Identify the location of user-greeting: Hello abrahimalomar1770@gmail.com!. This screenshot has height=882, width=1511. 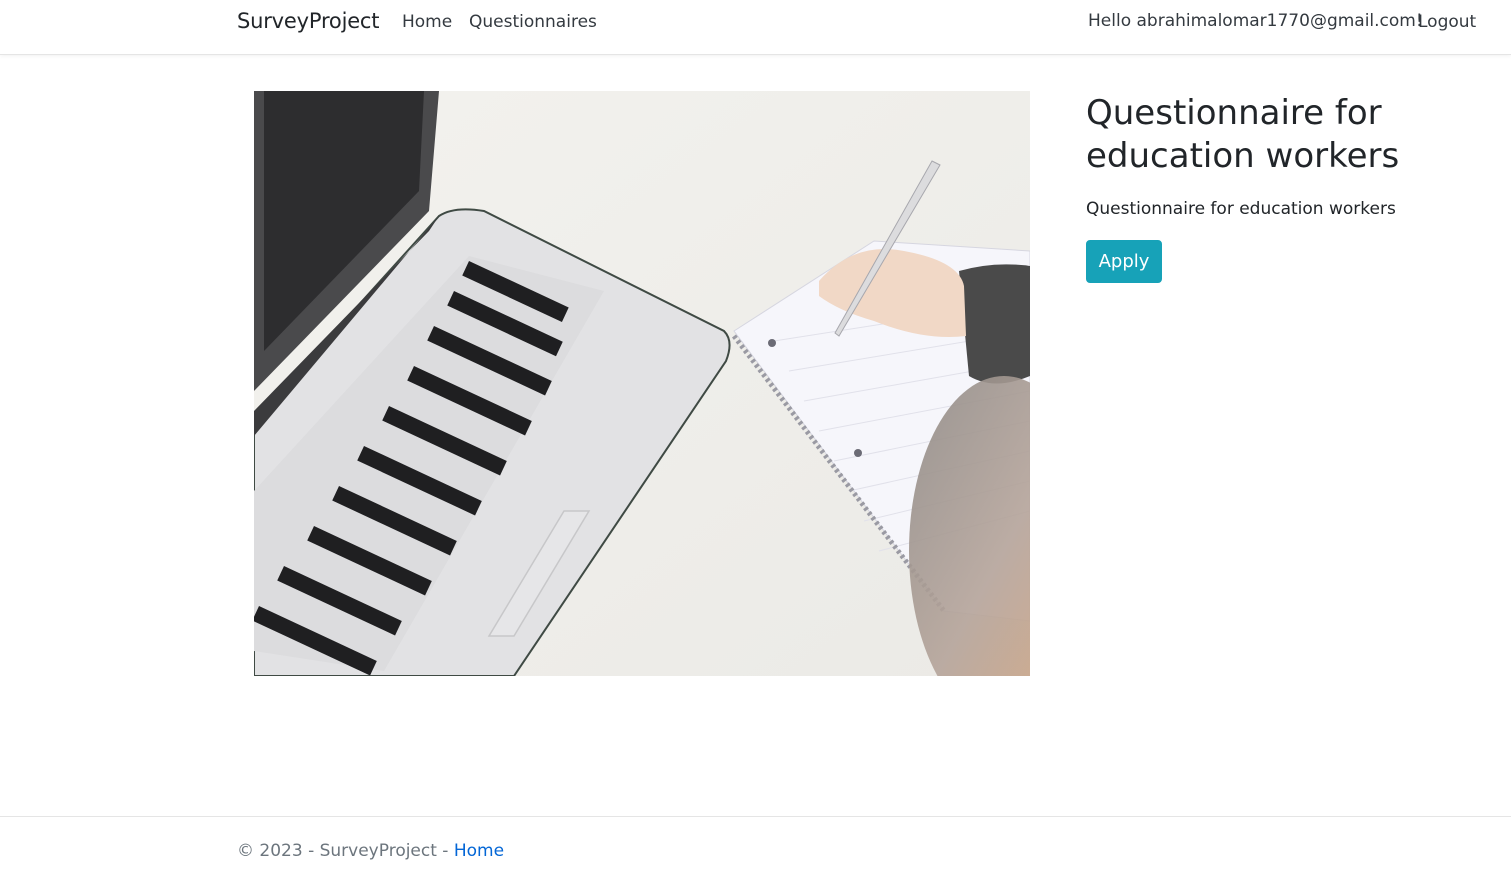
(1255, 21).